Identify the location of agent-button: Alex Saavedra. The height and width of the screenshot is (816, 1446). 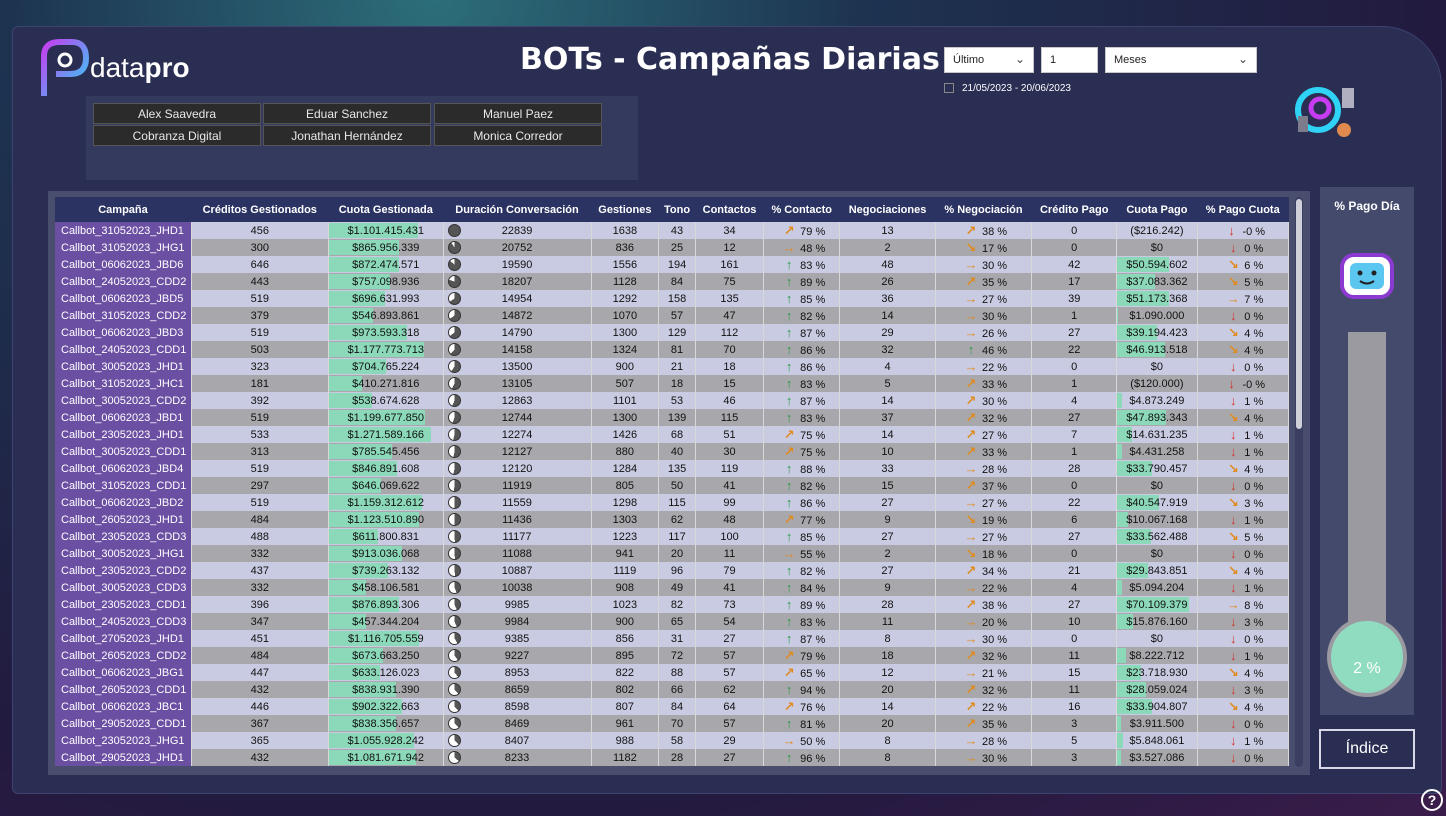
(177, 113).